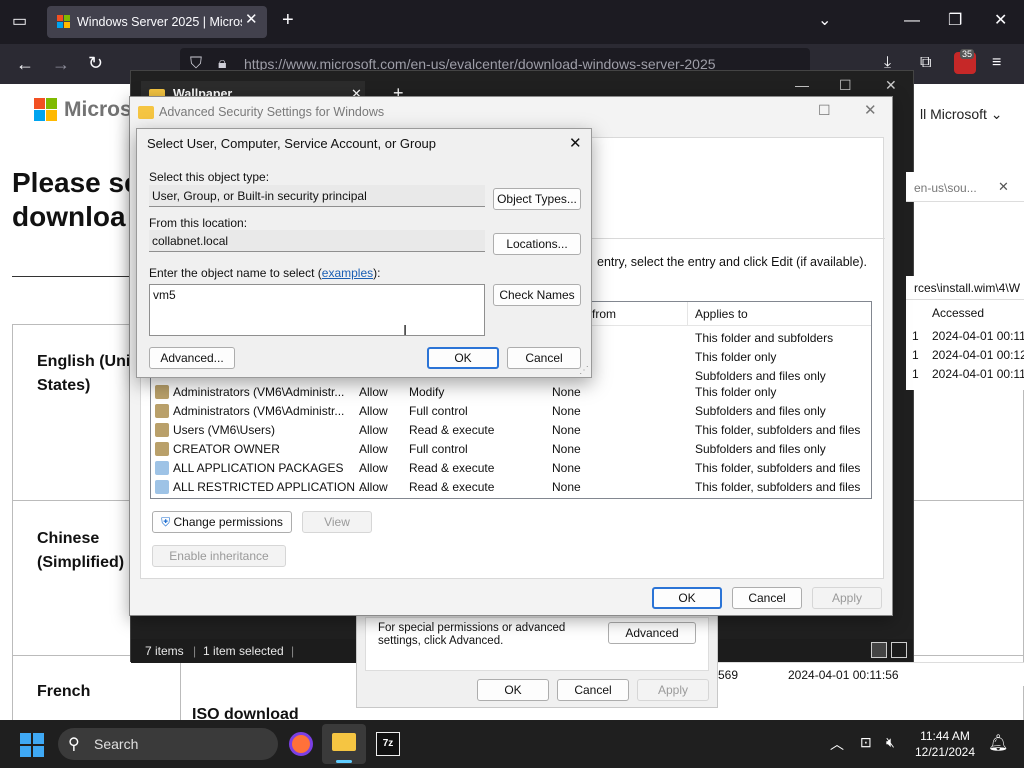  What do you see at coordinates (95, 63) in the screenshot?
I see `reload-icon: ↻` at bounding box center [95, 63].